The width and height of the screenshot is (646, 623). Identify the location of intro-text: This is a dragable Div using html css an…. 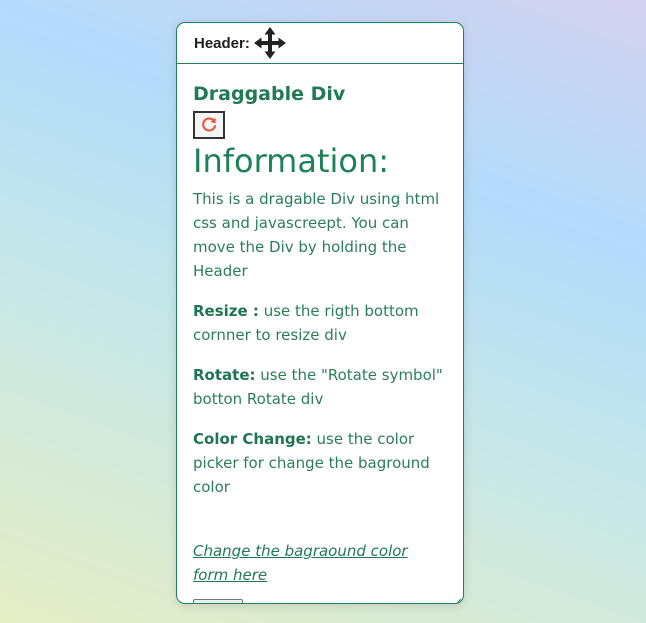
(316, 235).